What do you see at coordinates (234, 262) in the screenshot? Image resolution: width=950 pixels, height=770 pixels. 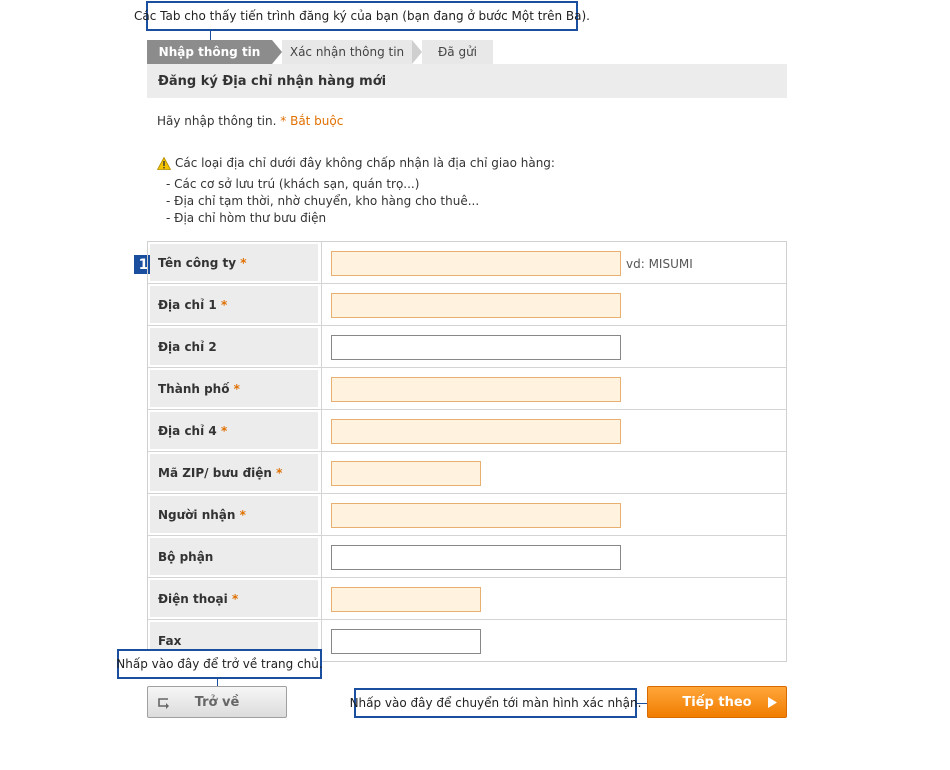 I see `company-label: Tên công ty *` at bounding box center [234, 262].